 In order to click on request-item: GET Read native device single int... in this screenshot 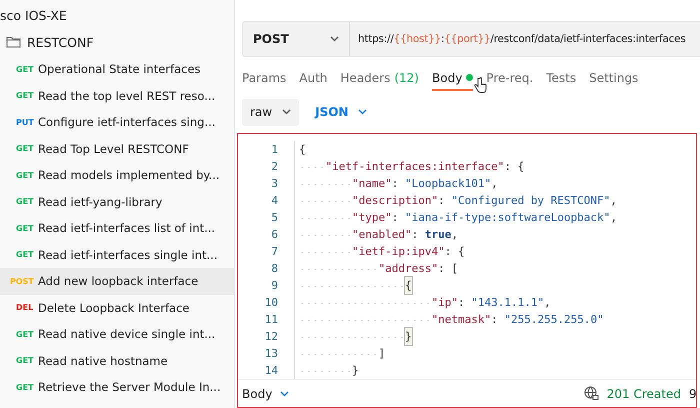, I will do `click(117, 334)`.